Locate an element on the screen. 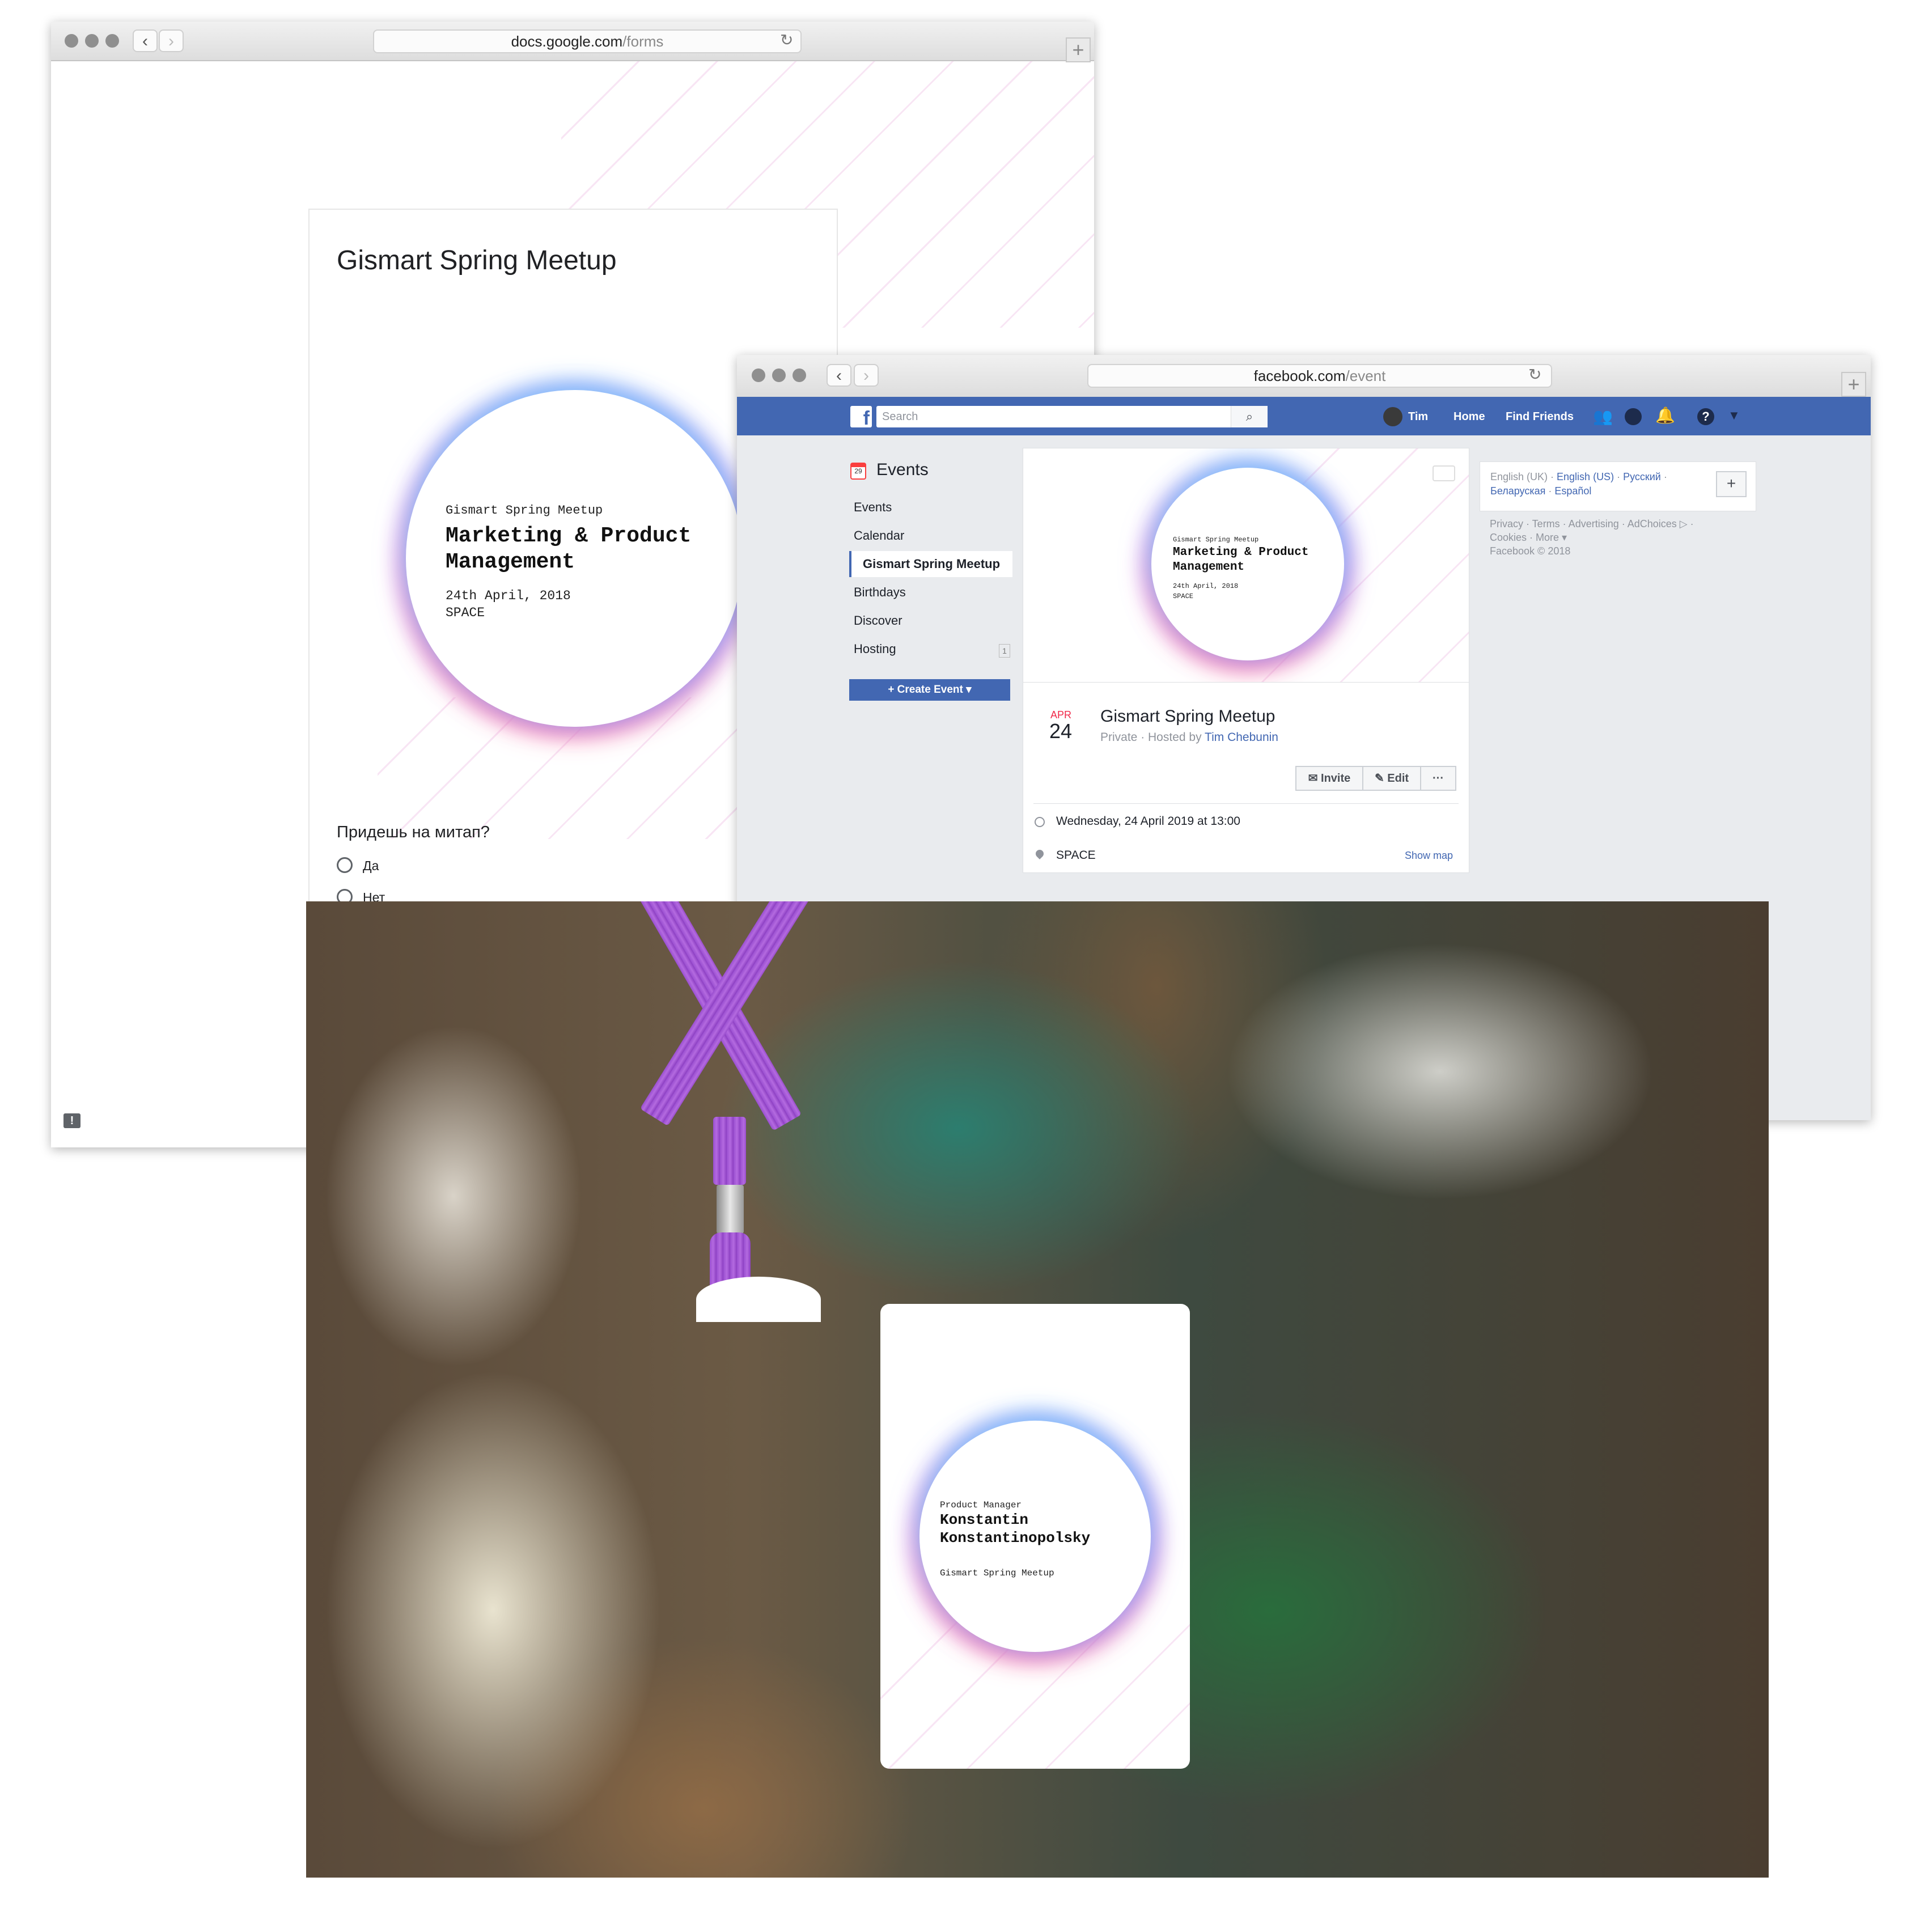 This screenshot has height=1932, width=1907. location-pin-icon is located at coordinates (1039, 853).